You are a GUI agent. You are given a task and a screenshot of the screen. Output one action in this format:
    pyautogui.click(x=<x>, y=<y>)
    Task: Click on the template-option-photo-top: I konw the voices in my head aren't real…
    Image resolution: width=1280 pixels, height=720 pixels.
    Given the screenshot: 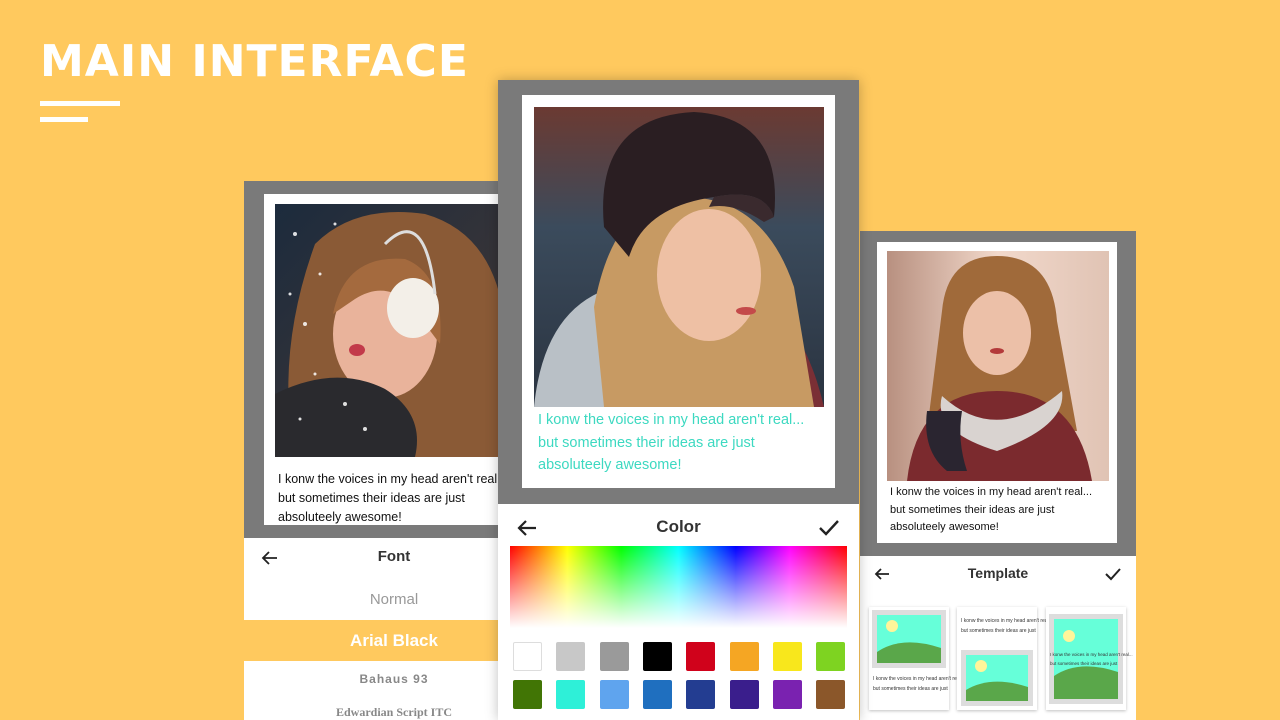 What is the action you would take?
    pyautogui.click(x=917, y=658)
    